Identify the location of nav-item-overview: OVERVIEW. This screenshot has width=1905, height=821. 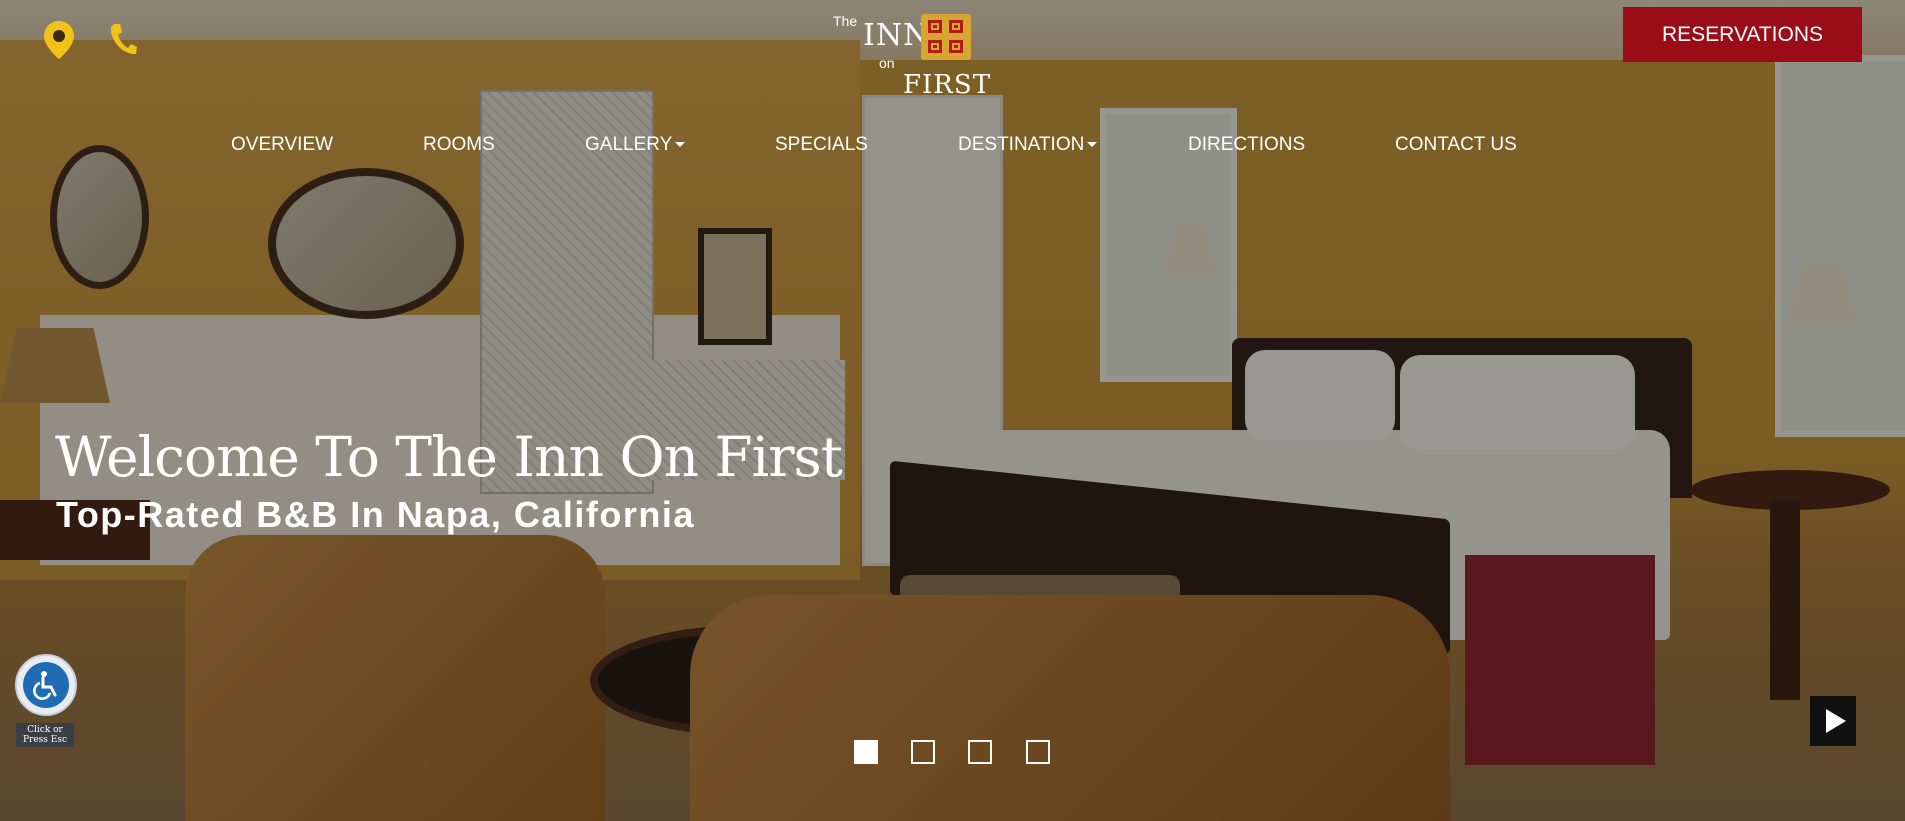
(282, 145).